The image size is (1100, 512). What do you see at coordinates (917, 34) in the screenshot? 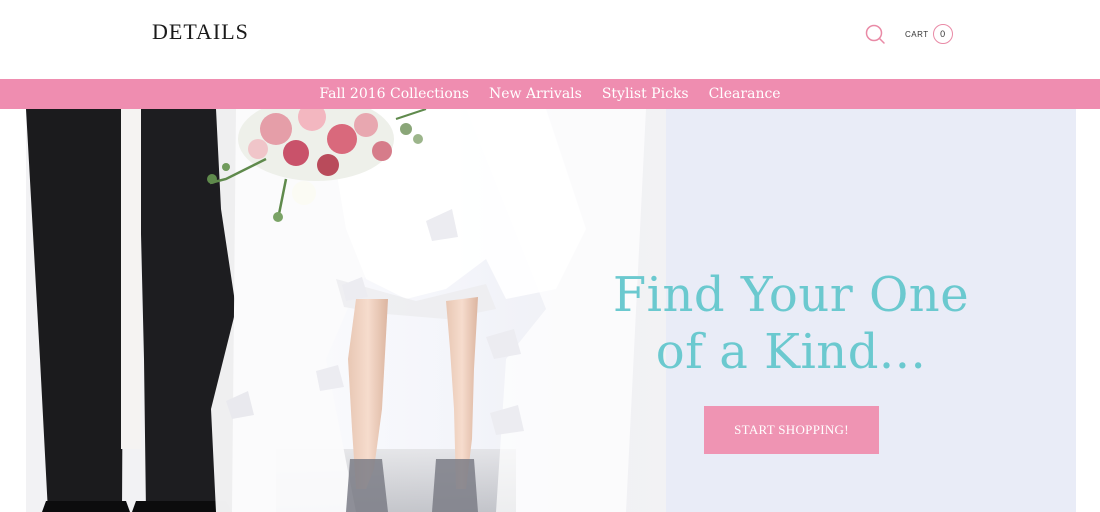
I see `cart-label: CART` at bounding box center [917, 34].